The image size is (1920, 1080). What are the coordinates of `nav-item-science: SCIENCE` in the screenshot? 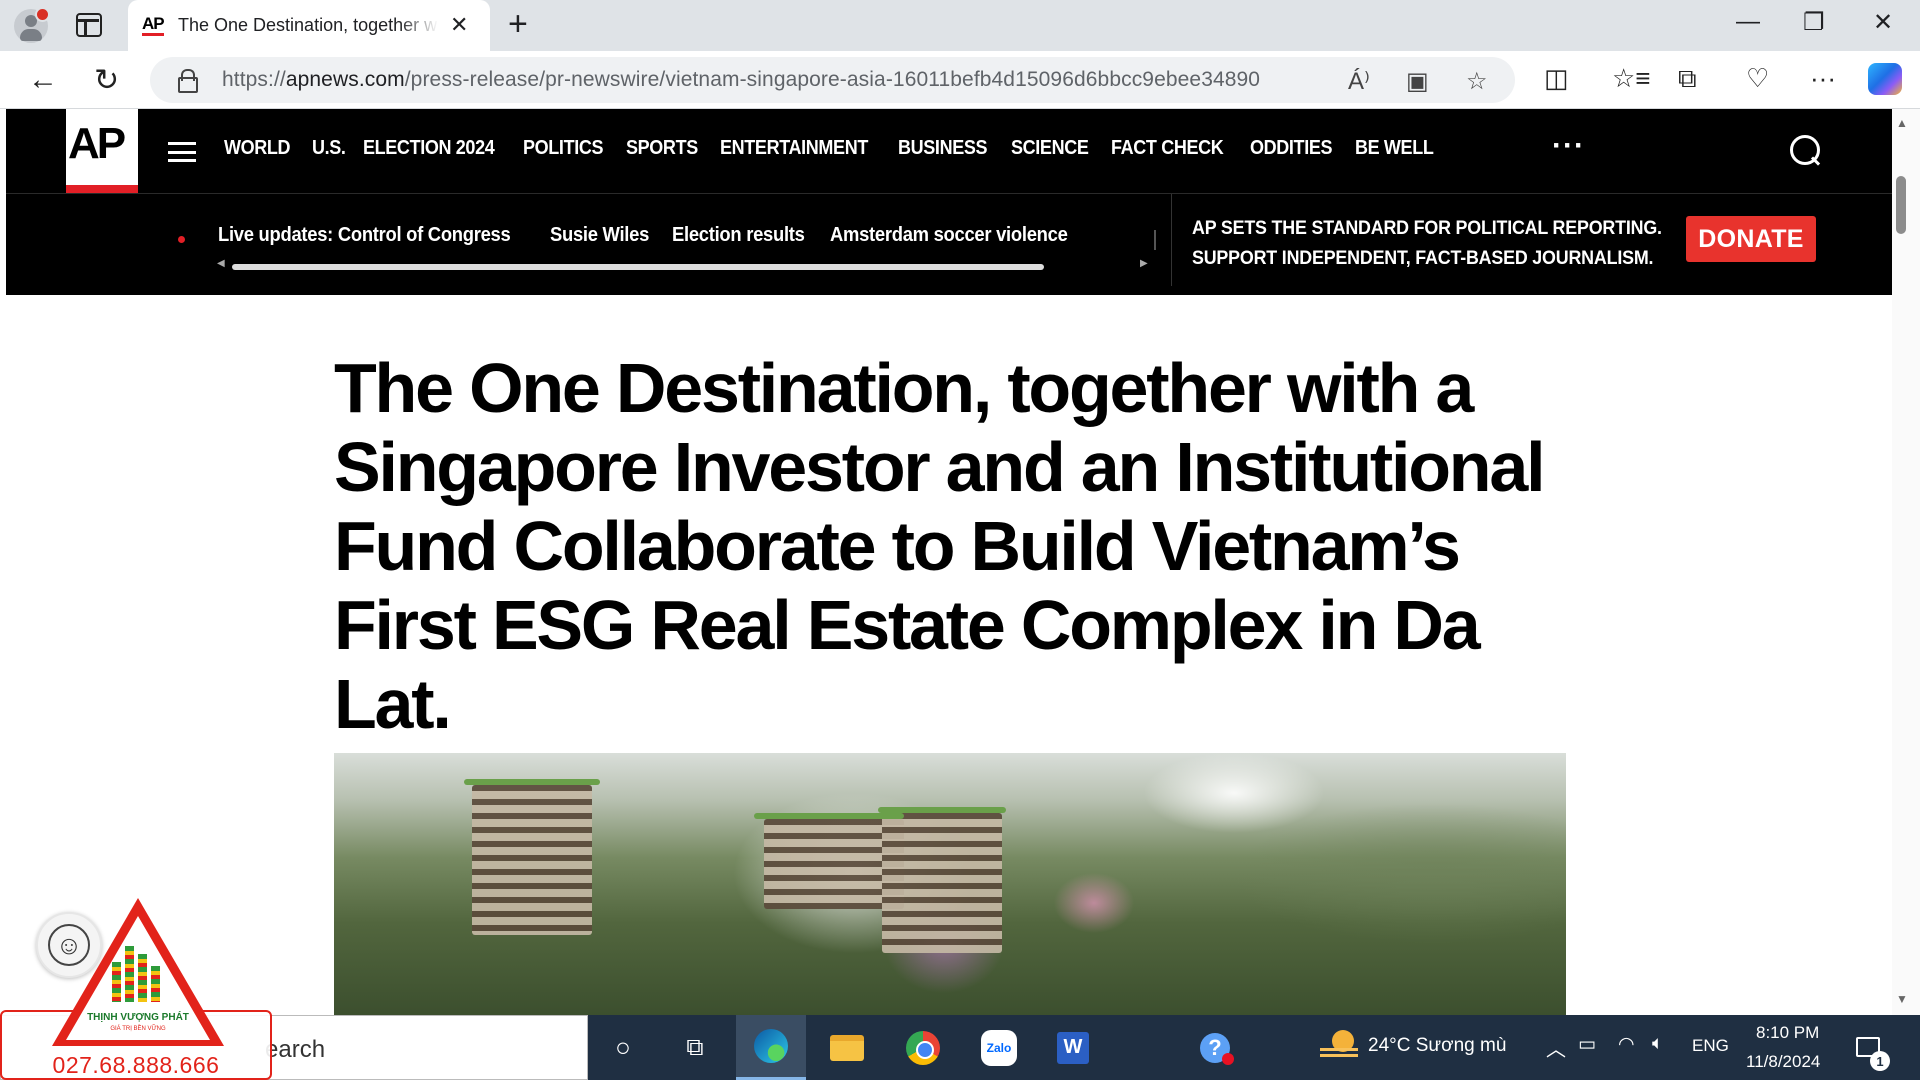 It's located at (1050, 148).